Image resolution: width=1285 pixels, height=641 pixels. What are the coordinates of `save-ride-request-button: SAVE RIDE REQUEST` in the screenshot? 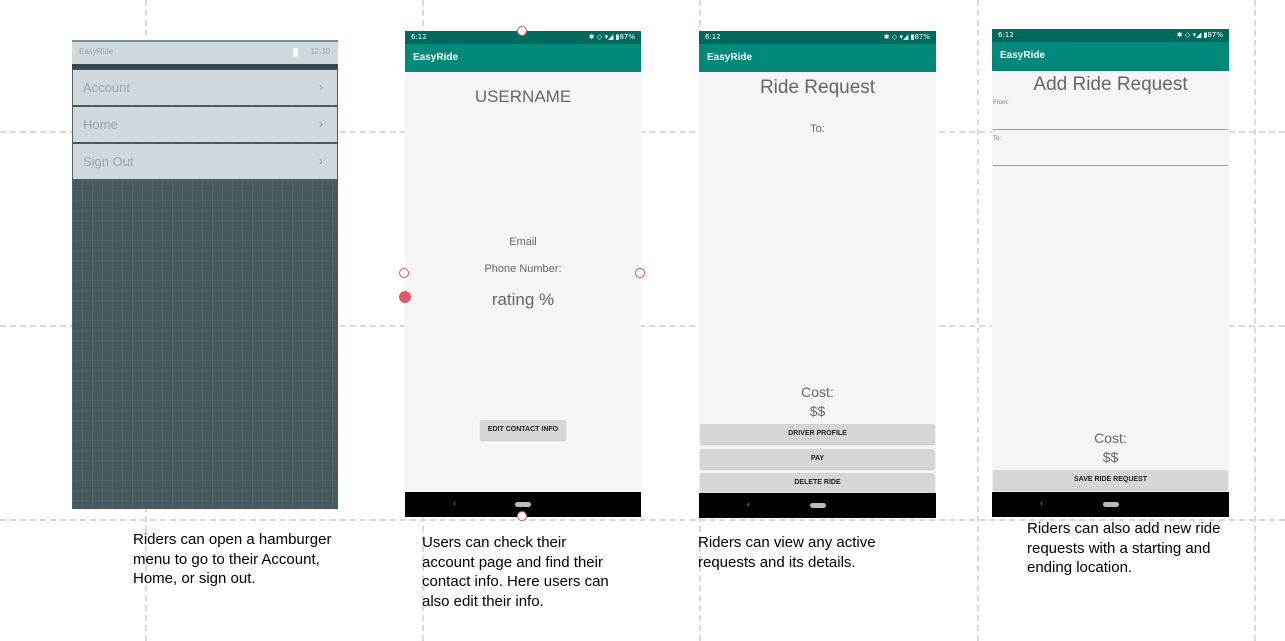 It's located at (1110, 480).